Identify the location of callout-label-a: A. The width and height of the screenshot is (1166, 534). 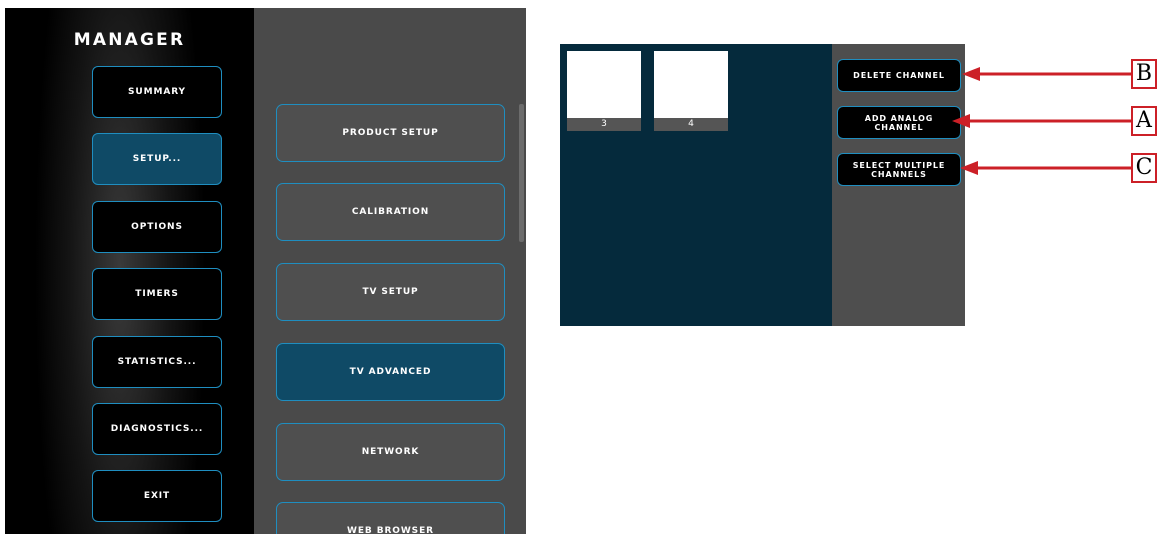
(1144, 121).